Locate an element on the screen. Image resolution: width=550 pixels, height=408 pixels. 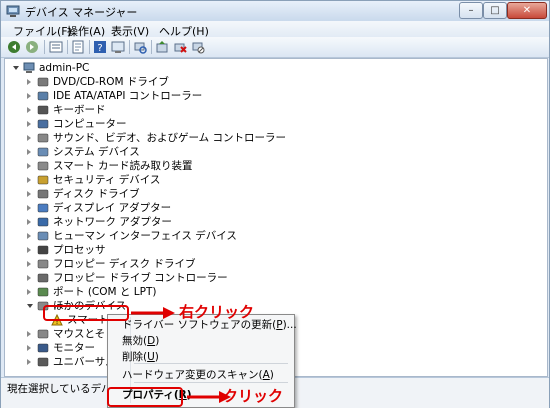
status-text: 現在選択しているデバ is located at coordinates (59, 389).